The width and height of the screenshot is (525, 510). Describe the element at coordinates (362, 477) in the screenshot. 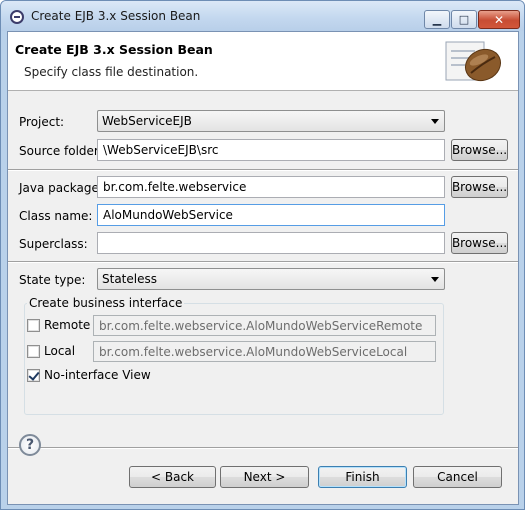

I see `finish-button: Finish` at that location.